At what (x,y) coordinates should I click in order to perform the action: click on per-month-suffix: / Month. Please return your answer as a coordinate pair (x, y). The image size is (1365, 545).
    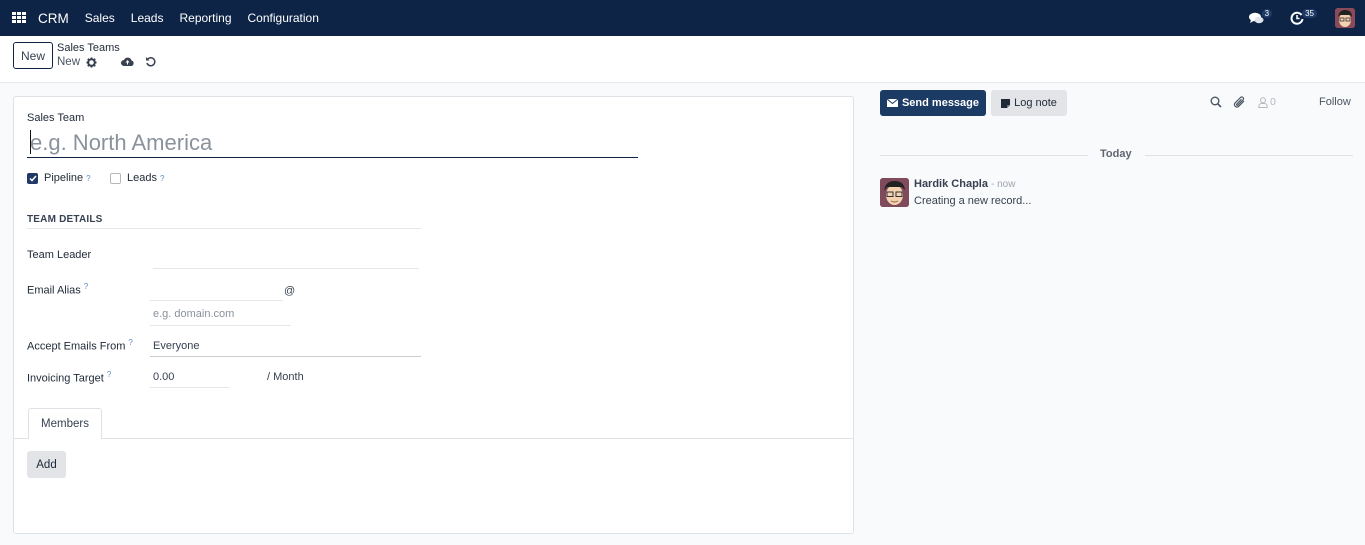
    Looking at the image, I should click on (285, 377).